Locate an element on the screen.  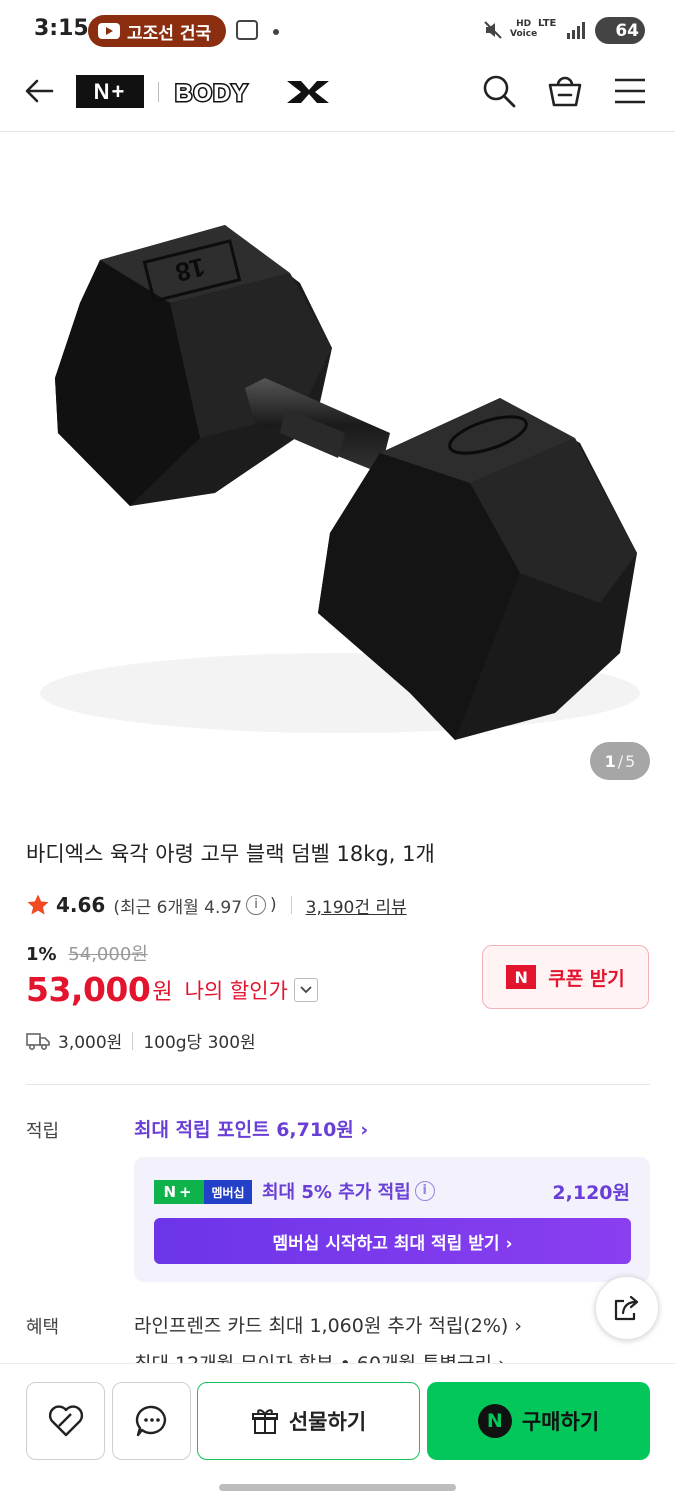
gallery-page-indicator: 1 / 5 is located at coordinates (620, 761).